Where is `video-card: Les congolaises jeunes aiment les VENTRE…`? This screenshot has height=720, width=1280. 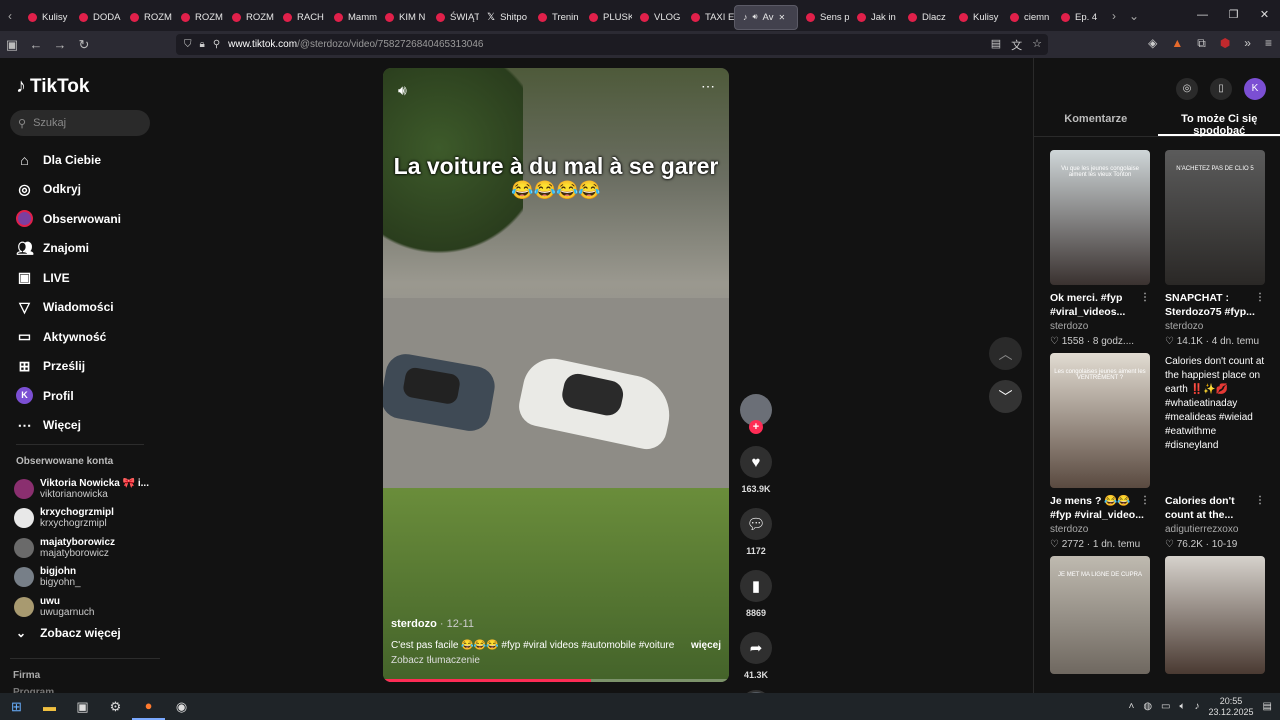
video-card: Les congolaises jeunes aiment les VENTRE… is located at coordinates (1100, 451).